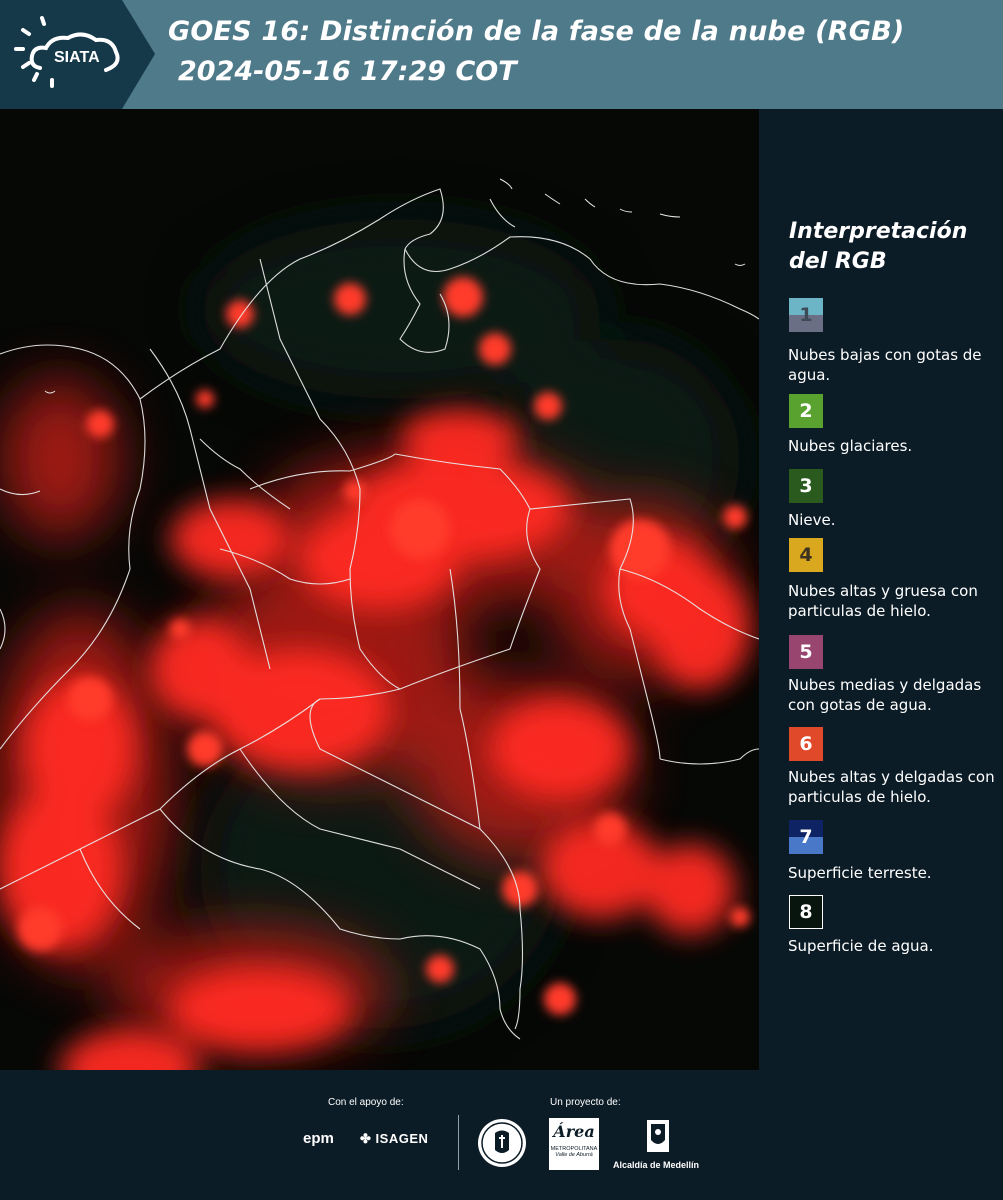  I want to click on university-seal-icon, so click(502, 1143).